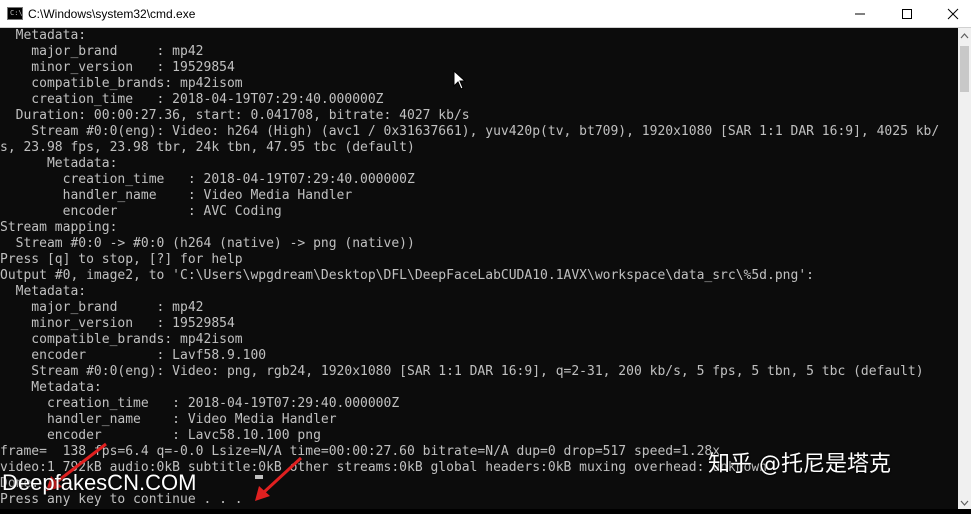 Image resolution: width=971 pixels, height=514 pixels. Describe the element at coordinates (964, 69) in the screenshot. I see `scroll-thumb` at that location.